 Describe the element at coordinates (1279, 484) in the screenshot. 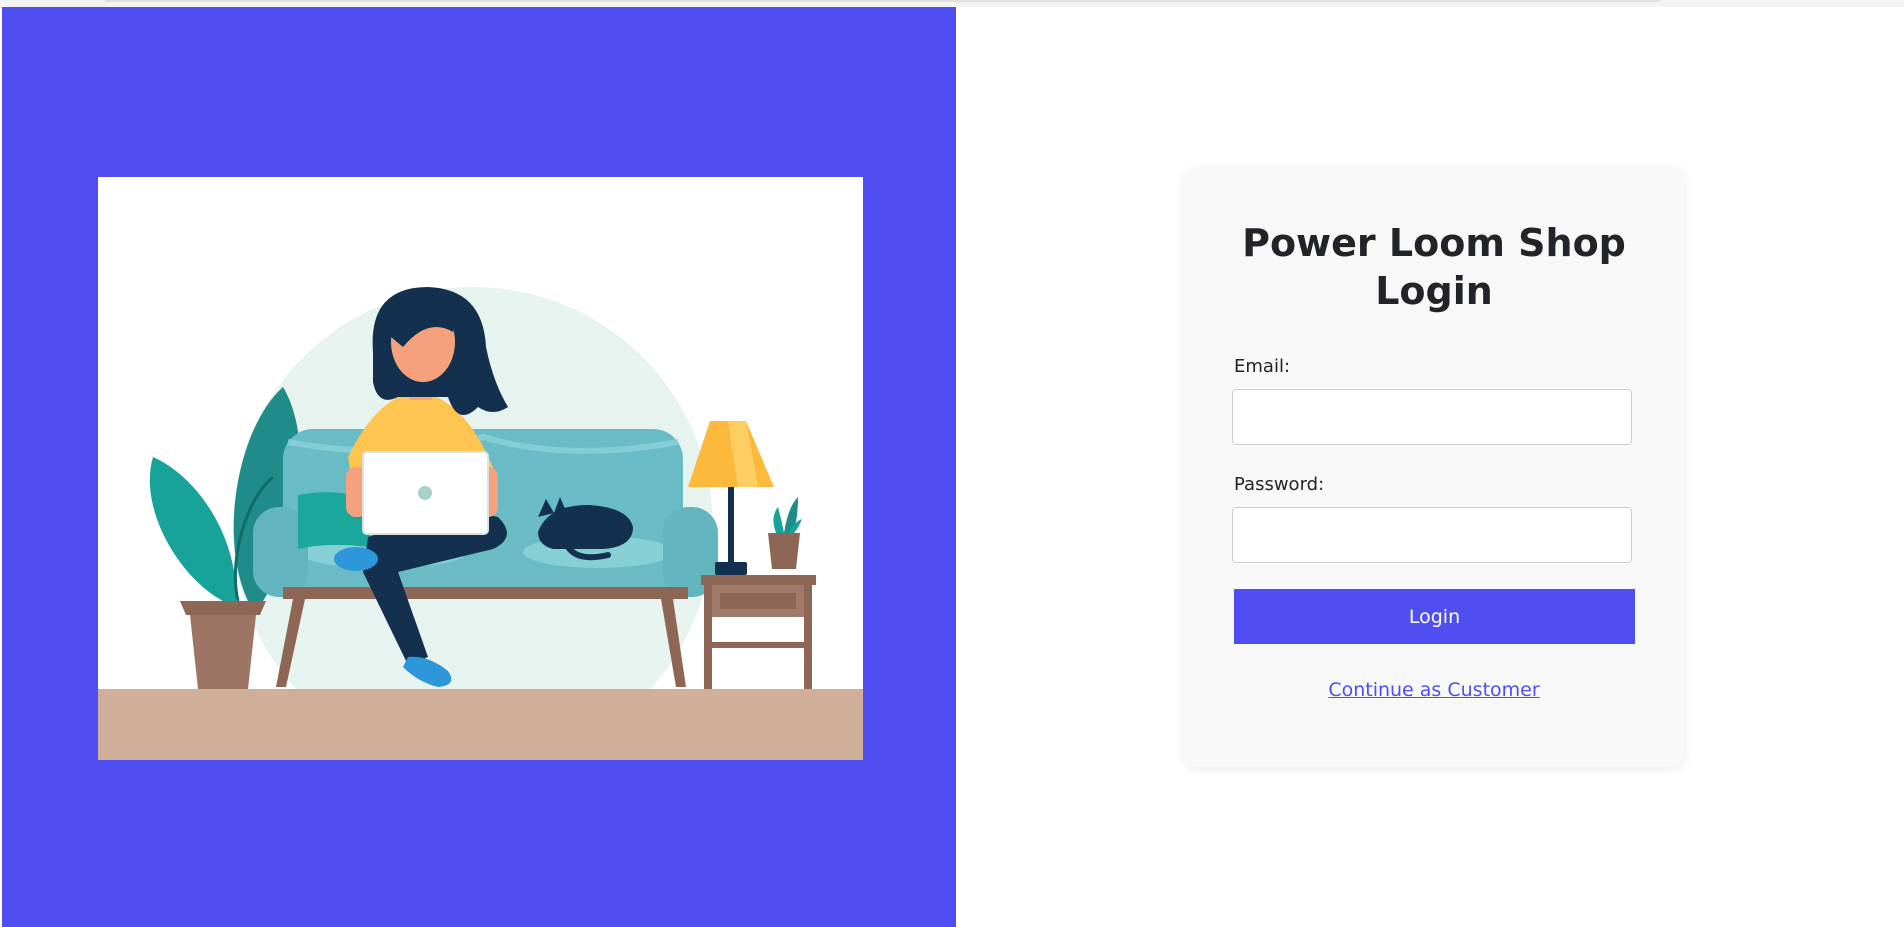

I see `password-label: Password:` at that location.